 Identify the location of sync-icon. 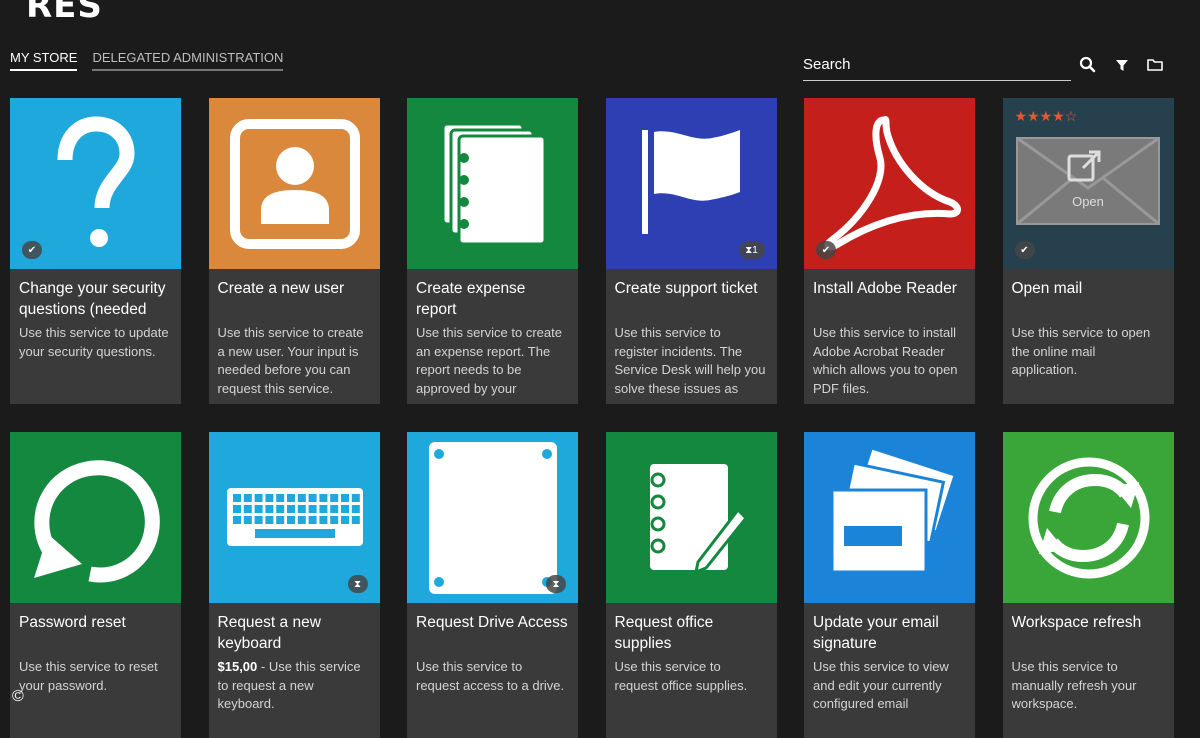
(1088, 518).